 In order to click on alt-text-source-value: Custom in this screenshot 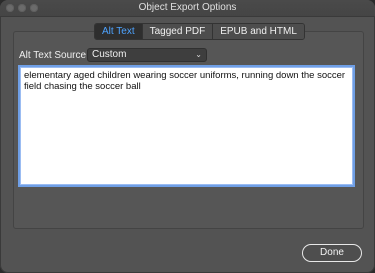, I will do `click(109, 54)`.